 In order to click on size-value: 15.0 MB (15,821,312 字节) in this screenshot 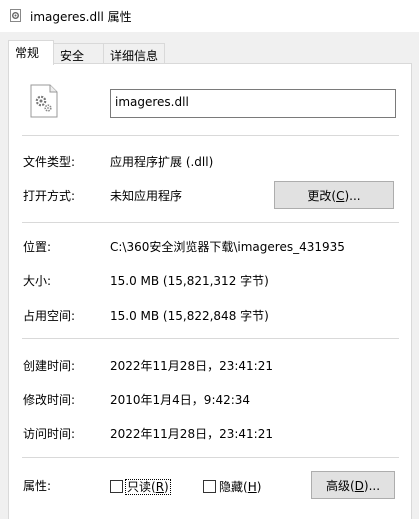, I will do `click(189, 281)`.